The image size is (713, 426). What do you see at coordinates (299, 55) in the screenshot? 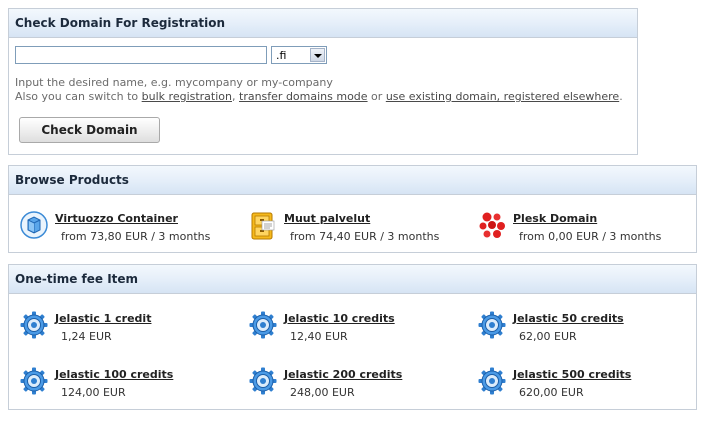
I see `tld-select: .fi` at bounding box center [299, 55].